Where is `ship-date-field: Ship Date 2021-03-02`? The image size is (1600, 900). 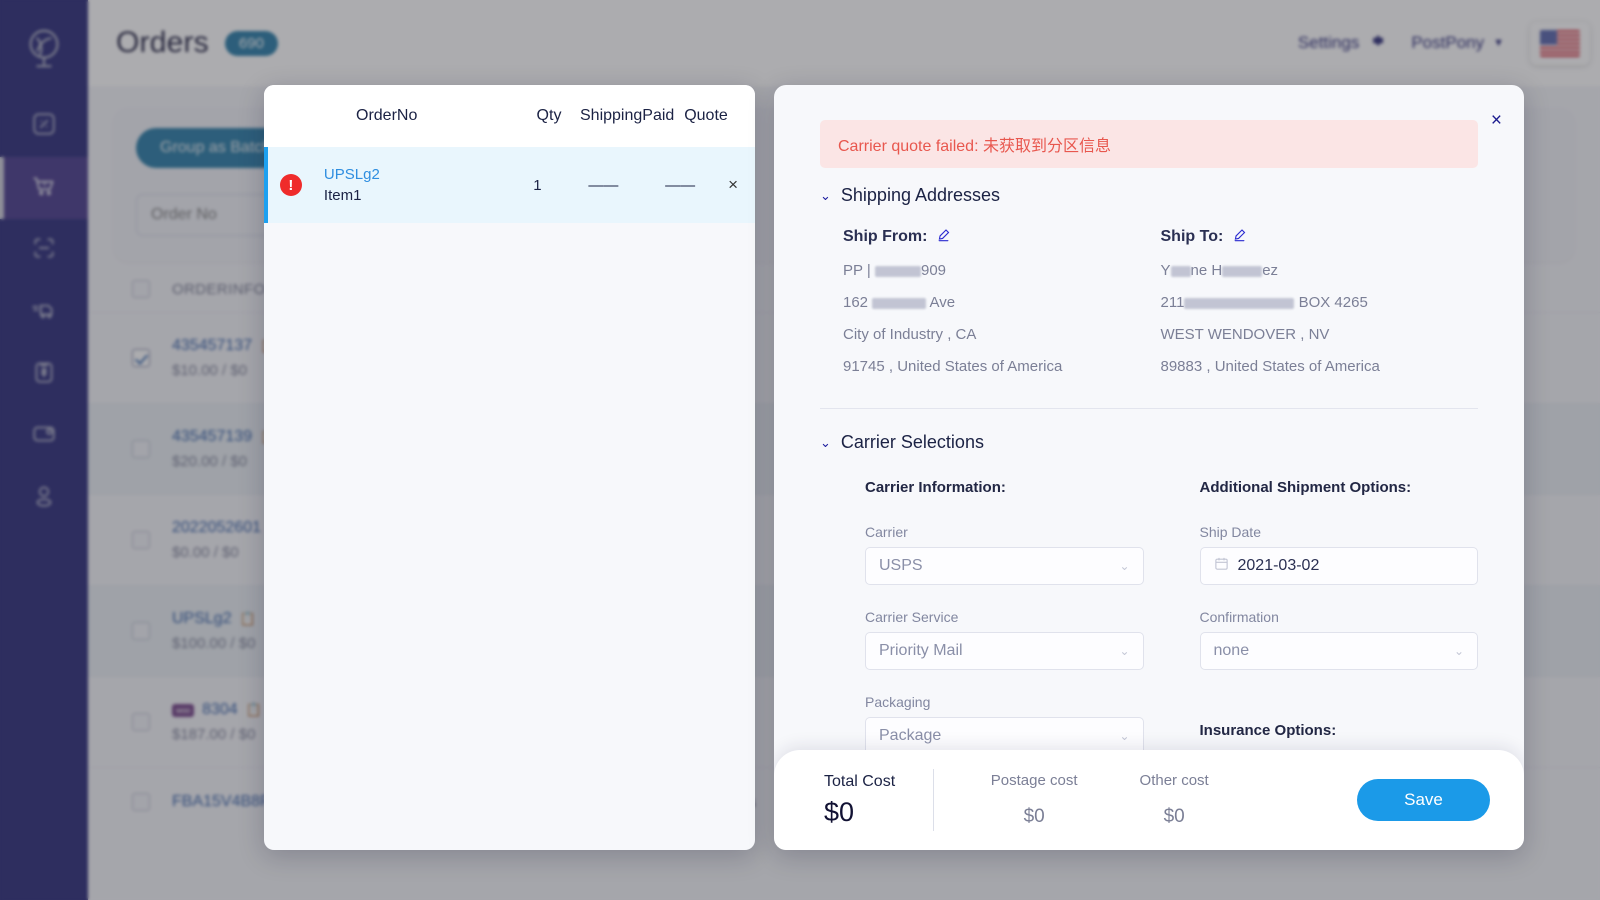
ship-date-field: Ship Date 2021-03-02 is located at coordinates (1338, 554).